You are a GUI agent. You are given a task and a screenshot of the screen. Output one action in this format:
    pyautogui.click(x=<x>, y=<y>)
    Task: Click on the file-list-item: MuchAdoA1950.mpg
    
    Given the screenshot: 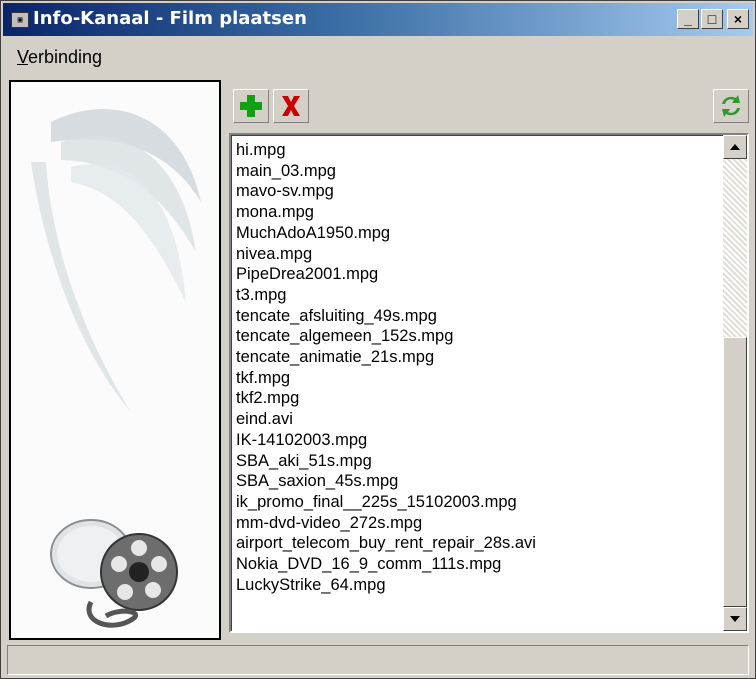 What is the action you would take?
    pyautogui.click(x=477, y=233)
    